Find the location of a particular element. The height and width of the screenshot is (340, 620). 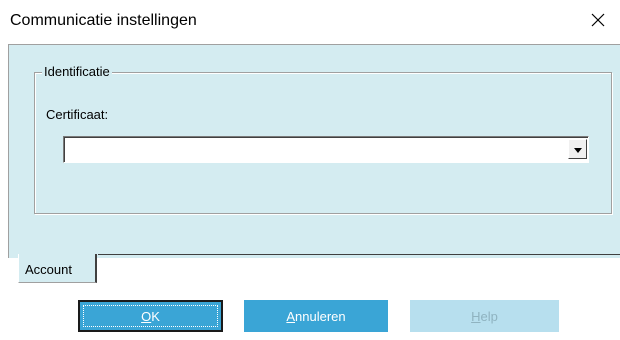

close-icon is located at coordinates (598, 22).